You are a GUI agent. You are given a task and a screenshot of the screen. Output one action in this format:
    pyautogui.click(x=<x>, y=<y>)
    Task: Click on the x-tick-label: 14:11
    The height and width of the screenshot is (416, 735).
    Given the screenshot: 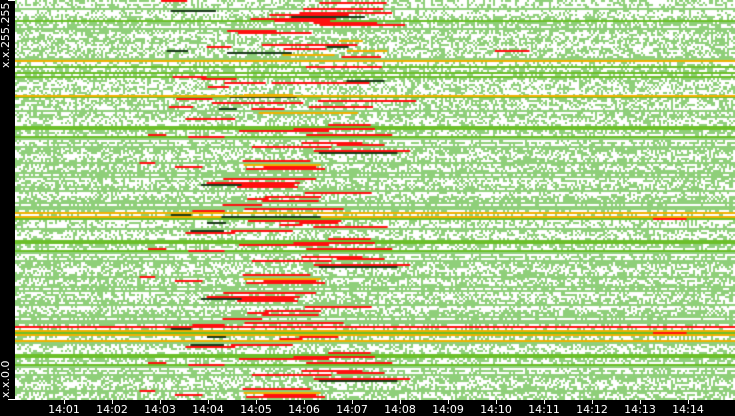 What is the action you would take?
    pyautogui.click(x=544, y=409)
    